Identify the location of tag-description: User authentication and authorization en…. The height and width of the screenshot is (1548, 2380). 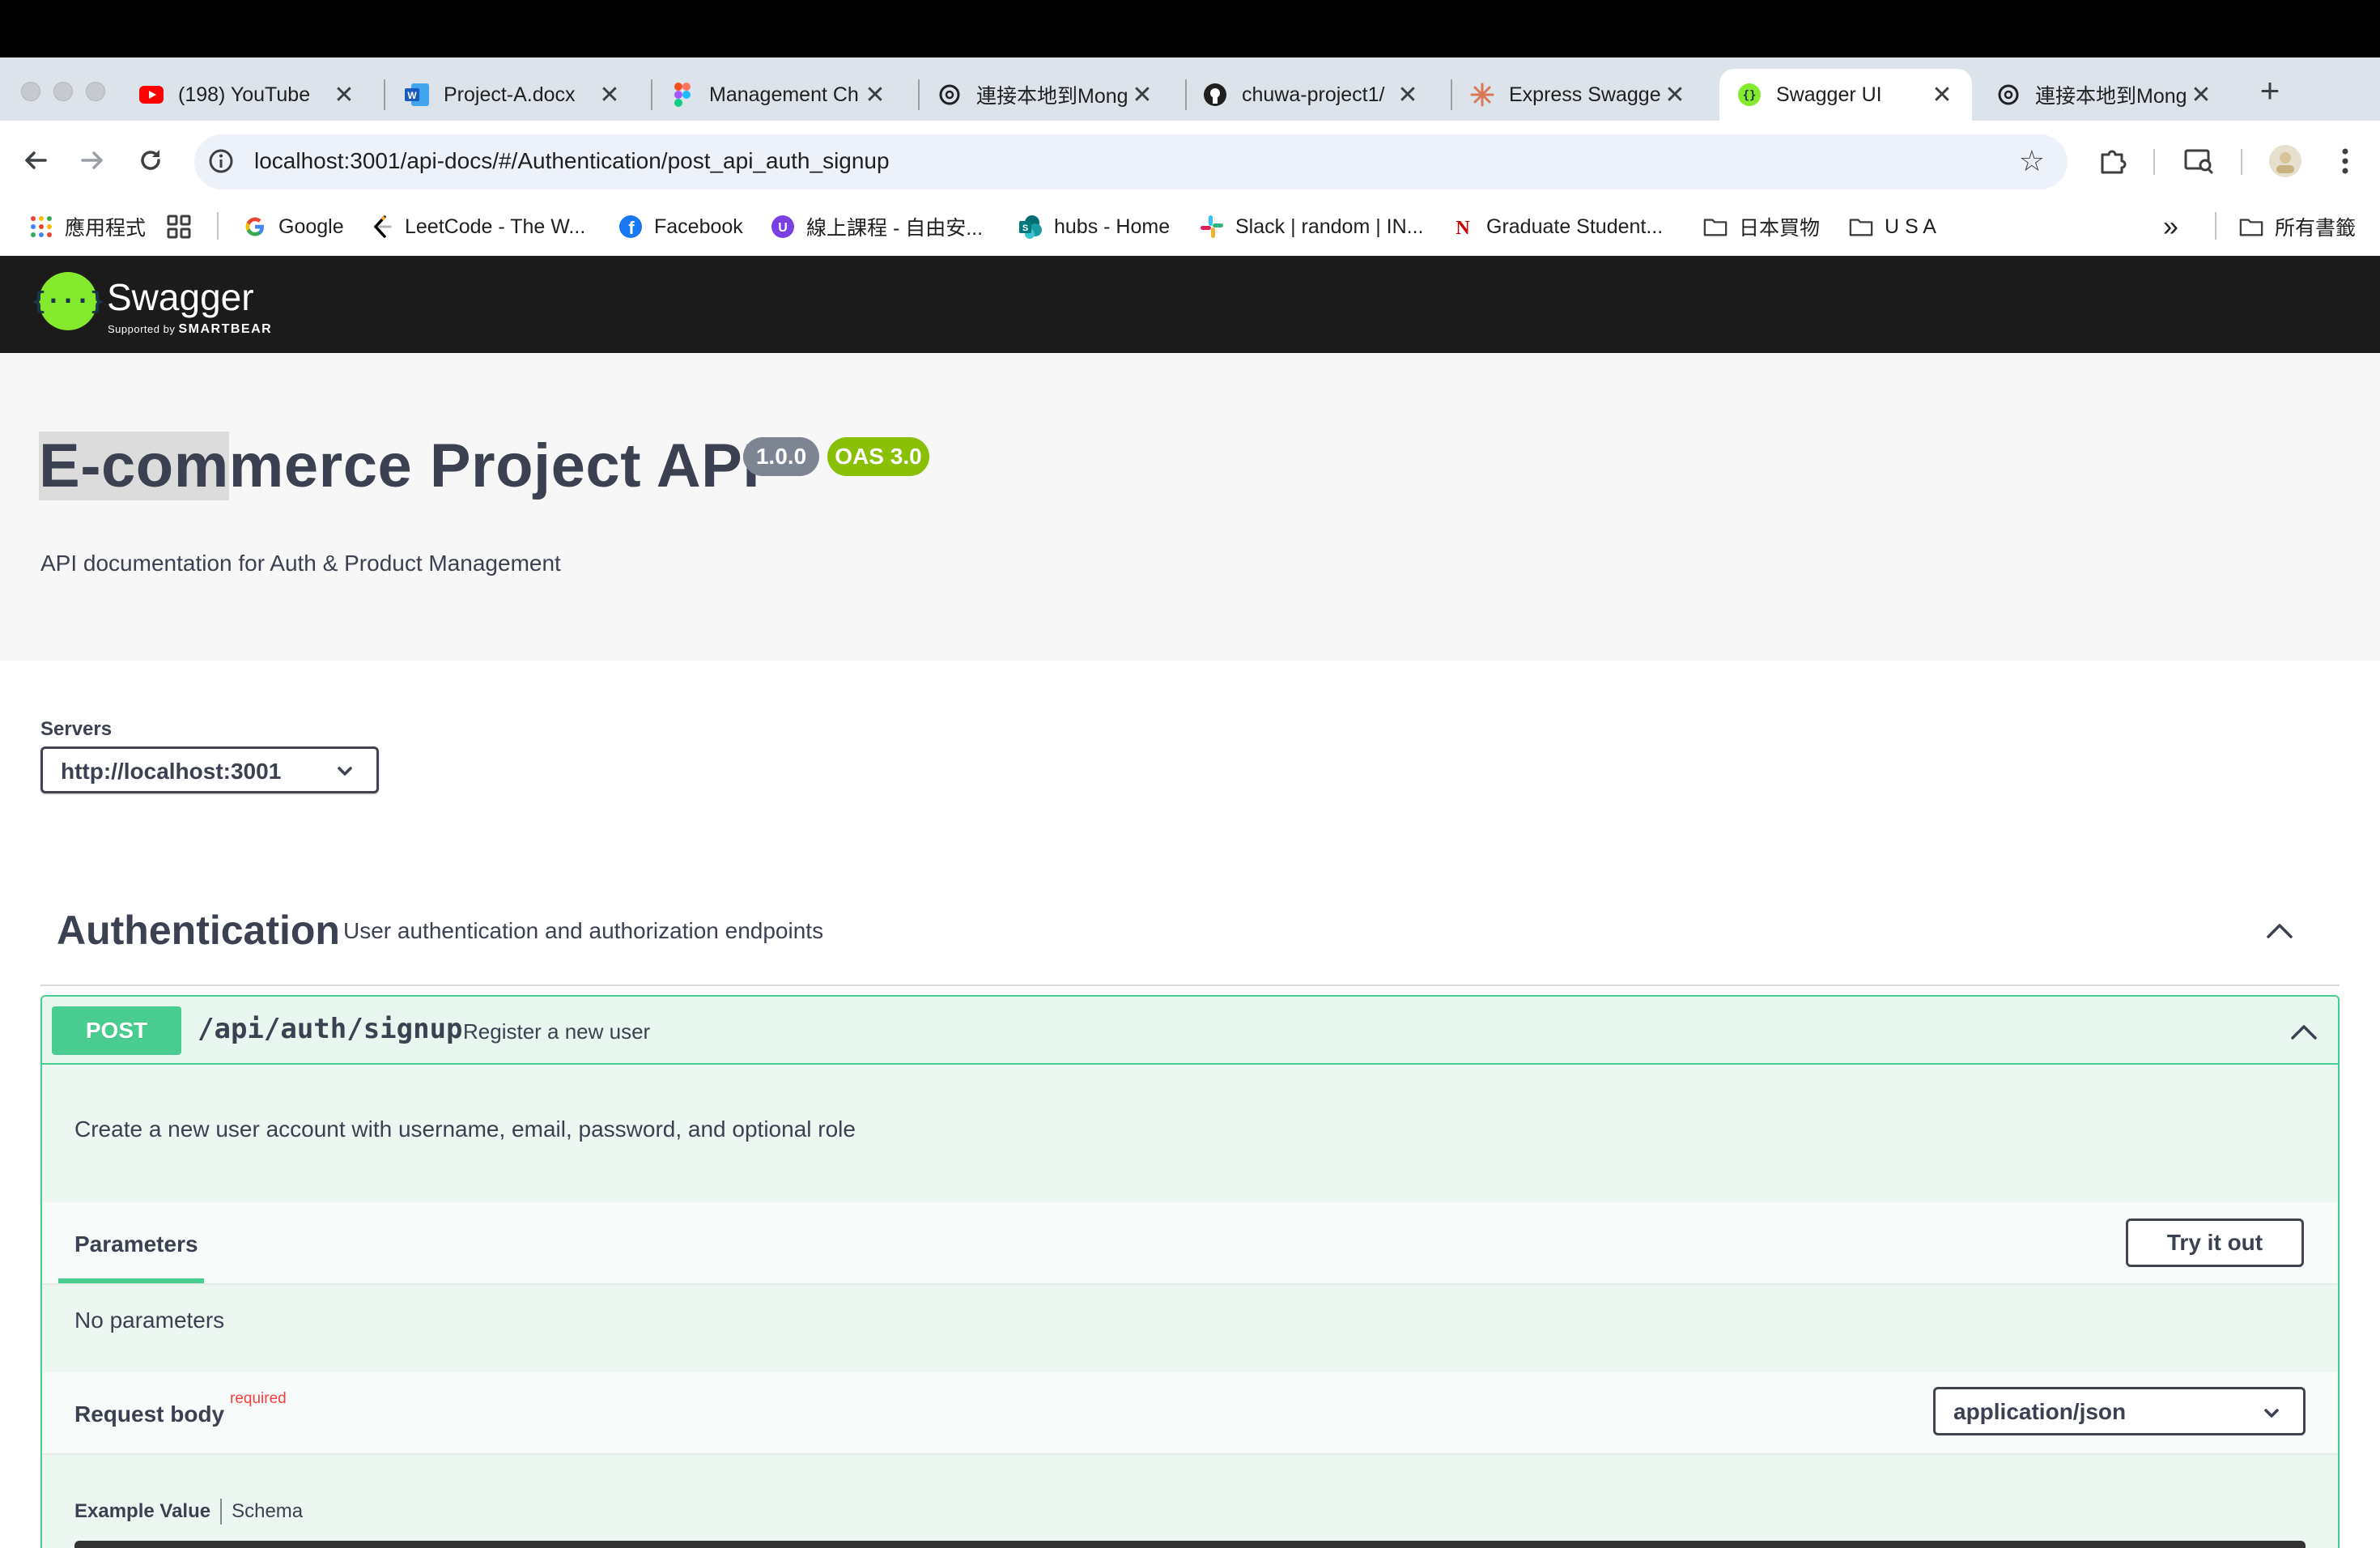
(584, 930).